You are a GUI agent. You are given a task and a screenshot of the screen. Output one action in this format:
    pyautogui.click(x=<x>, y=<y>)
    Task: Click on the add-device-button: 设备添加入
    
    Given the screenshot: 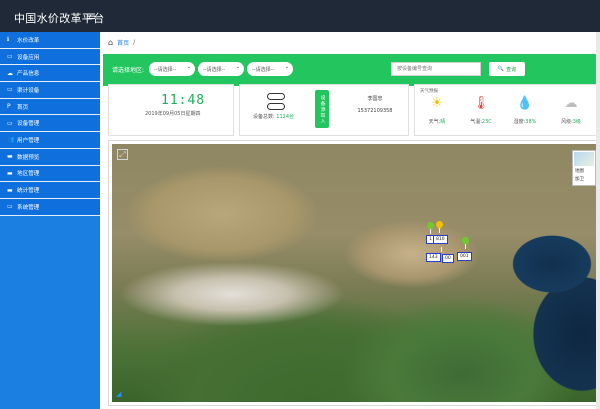 What is the action you would take?
    pyautogui.click(x=322, y=109)
    